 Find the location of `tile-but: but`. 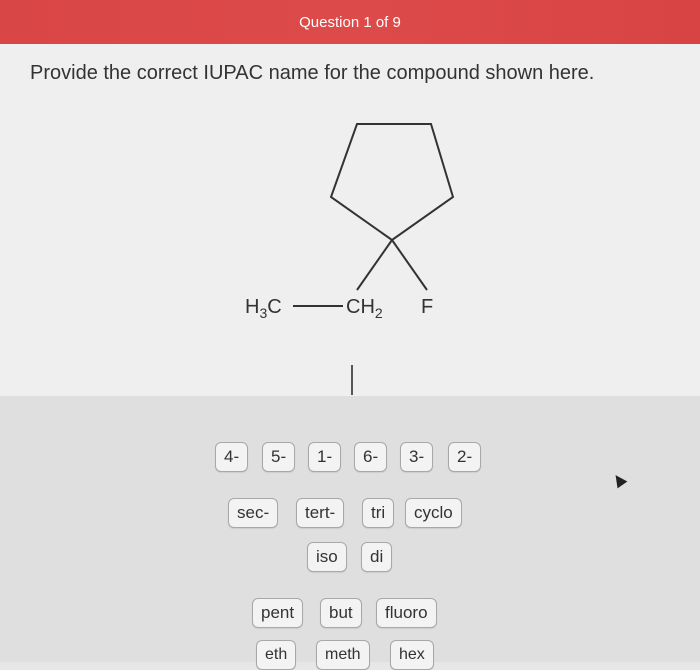

tile-but: but is located at coordinates (341, 613).